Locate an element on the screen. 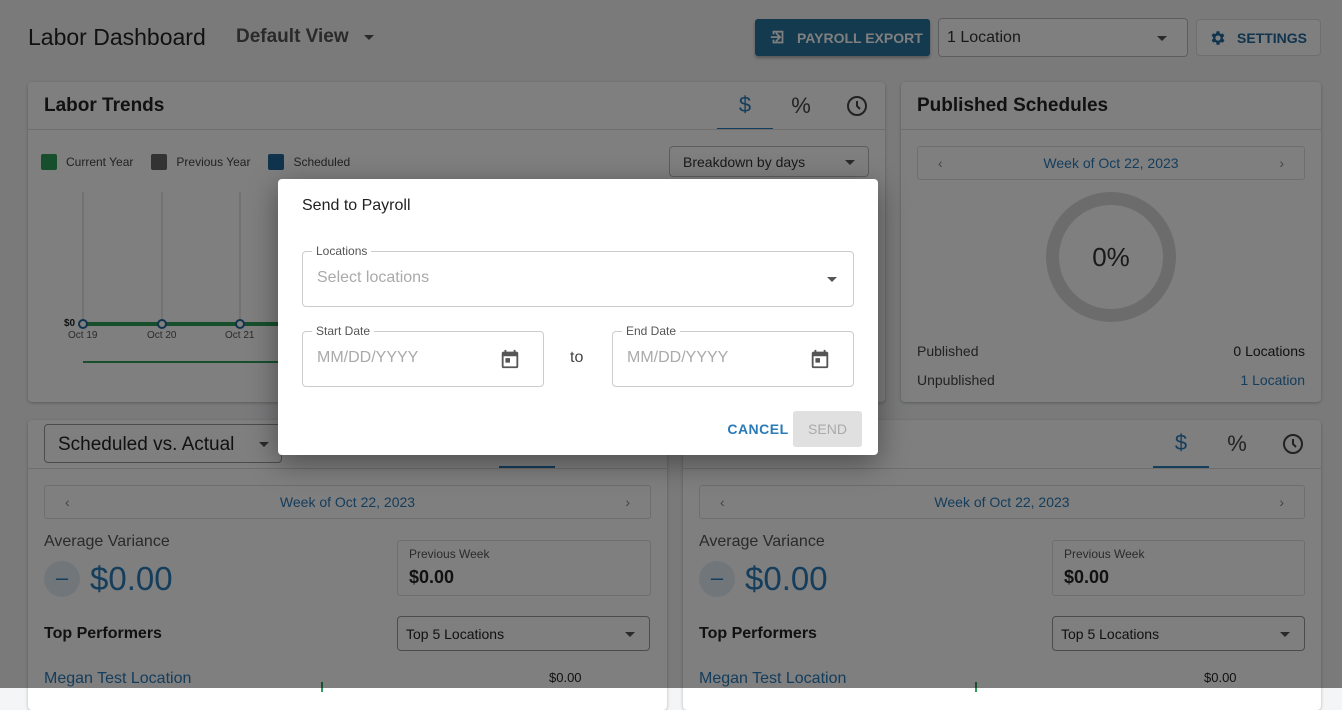  end-date-label: End Date is located at coordinates (651, 331).